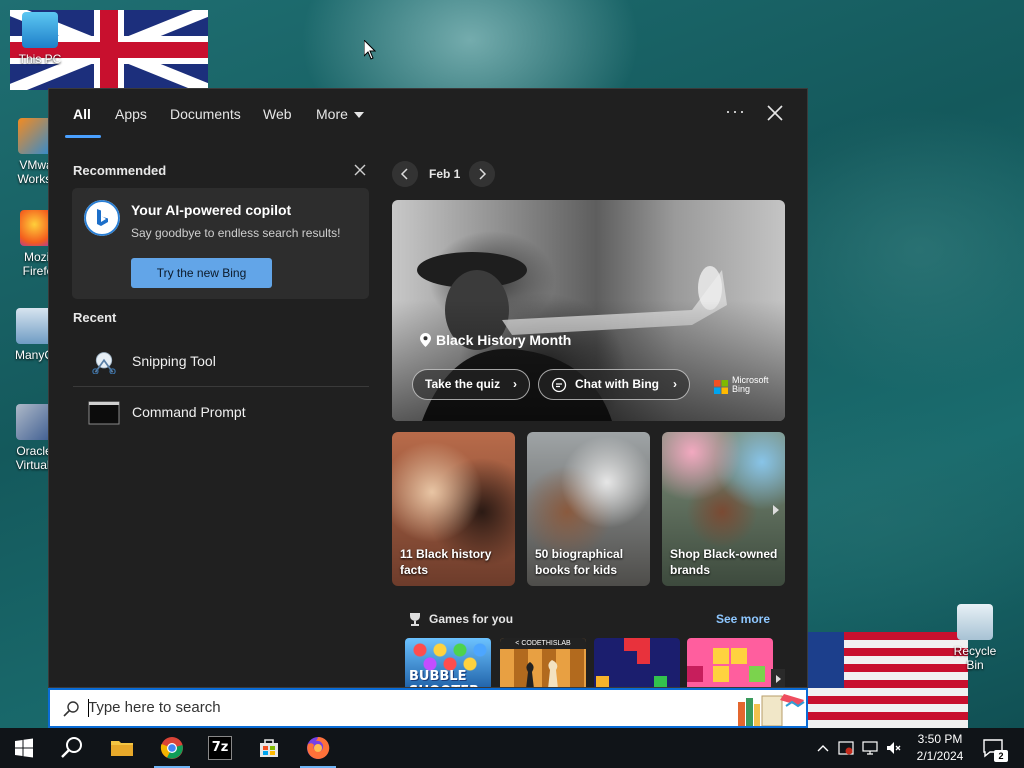 The image size is (1024, 768). I want to click on windows-logo-icon, so click(24, 748).